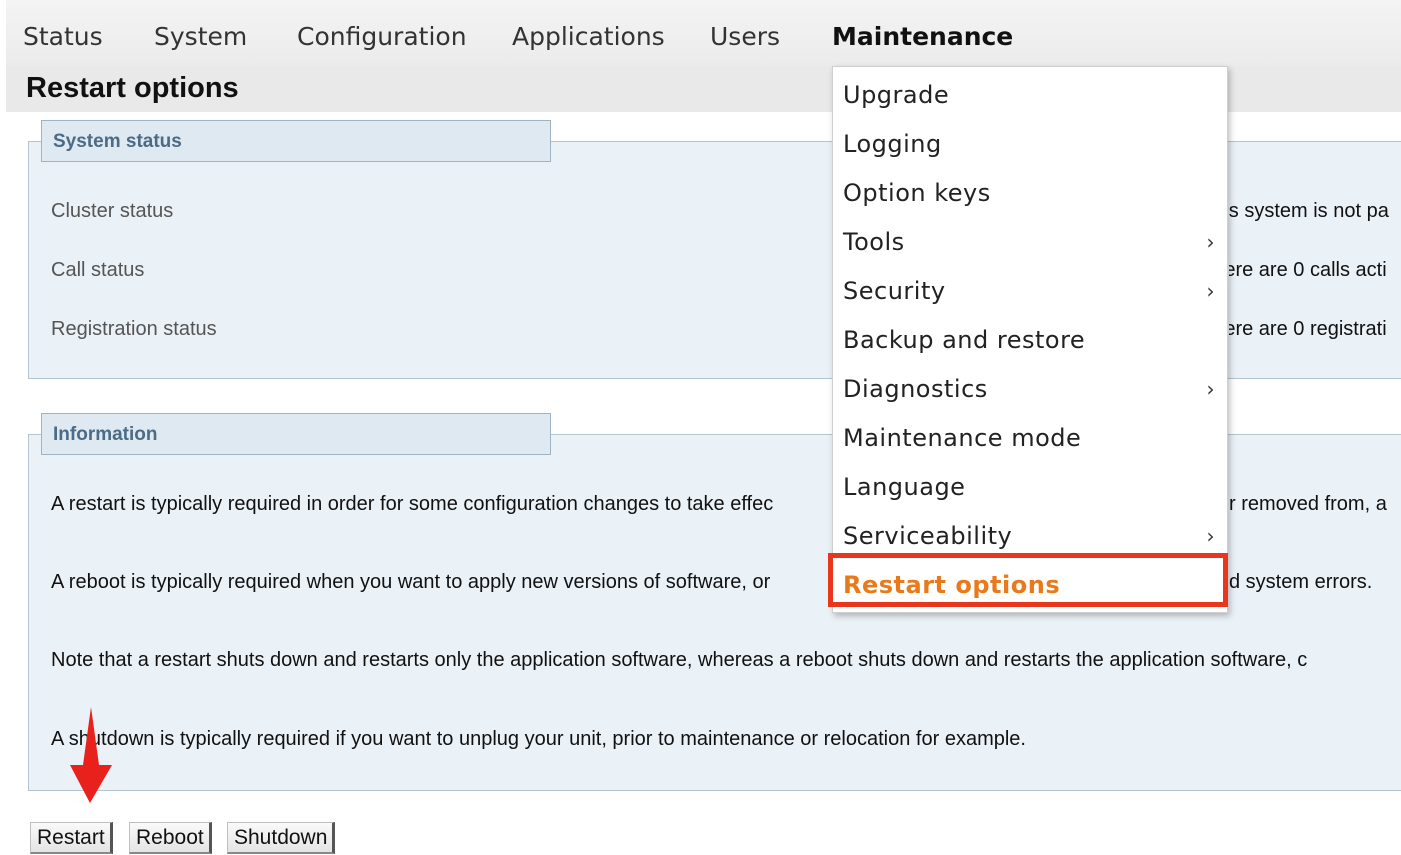 The height and width of the screenshot is (855, 1401). Describe the element at coordinates (1030, 144) in the screenshot. I see `menu-item-logging: Logging` at that location.